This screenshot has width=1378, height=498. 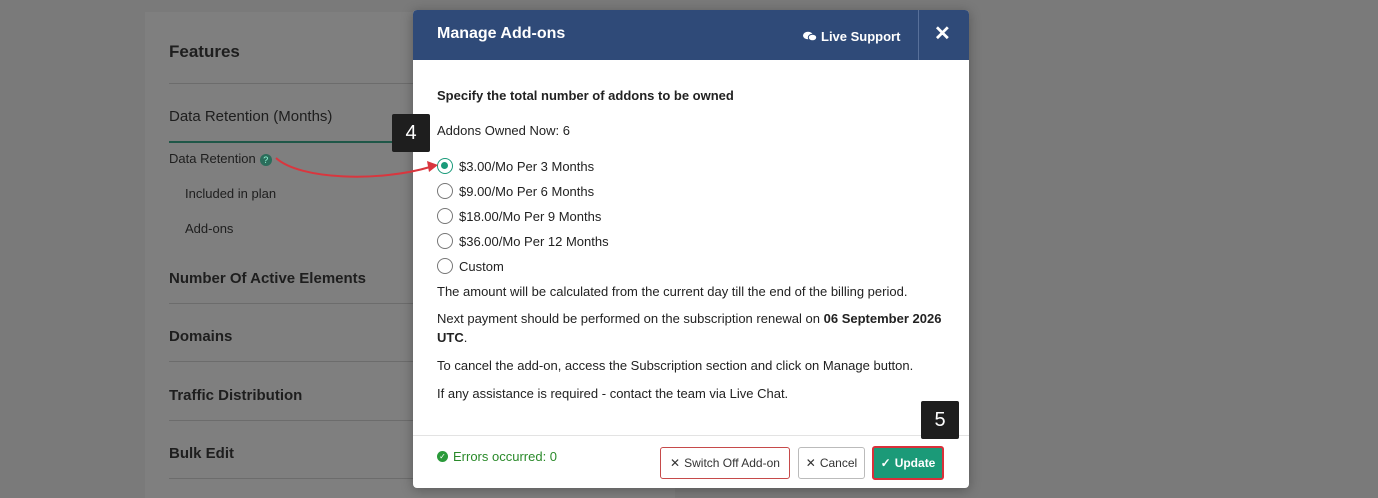 I want to click on modal-header: Manage Add-ons Live Support ✕, so click(x=691, y=35).